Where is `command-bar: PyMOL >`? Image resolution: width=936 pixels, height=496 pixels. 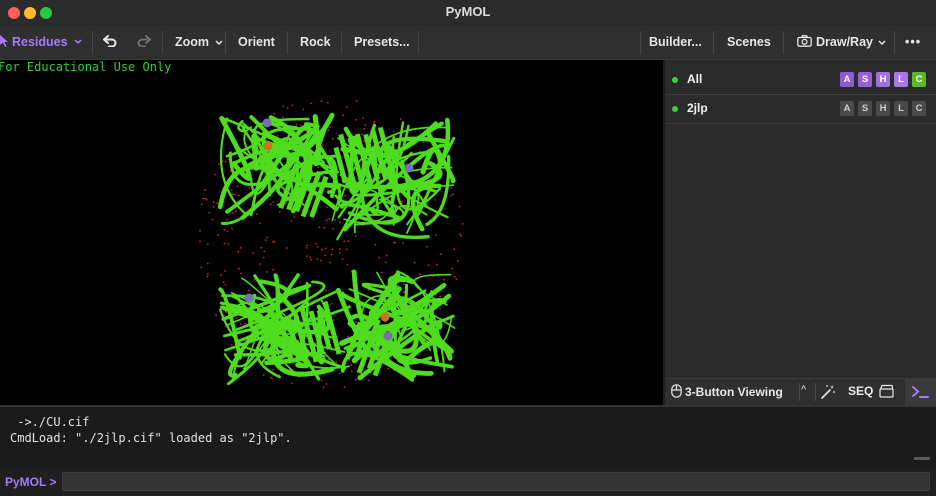 command-bar: PyMOL > is located at coordinates (468, 482).